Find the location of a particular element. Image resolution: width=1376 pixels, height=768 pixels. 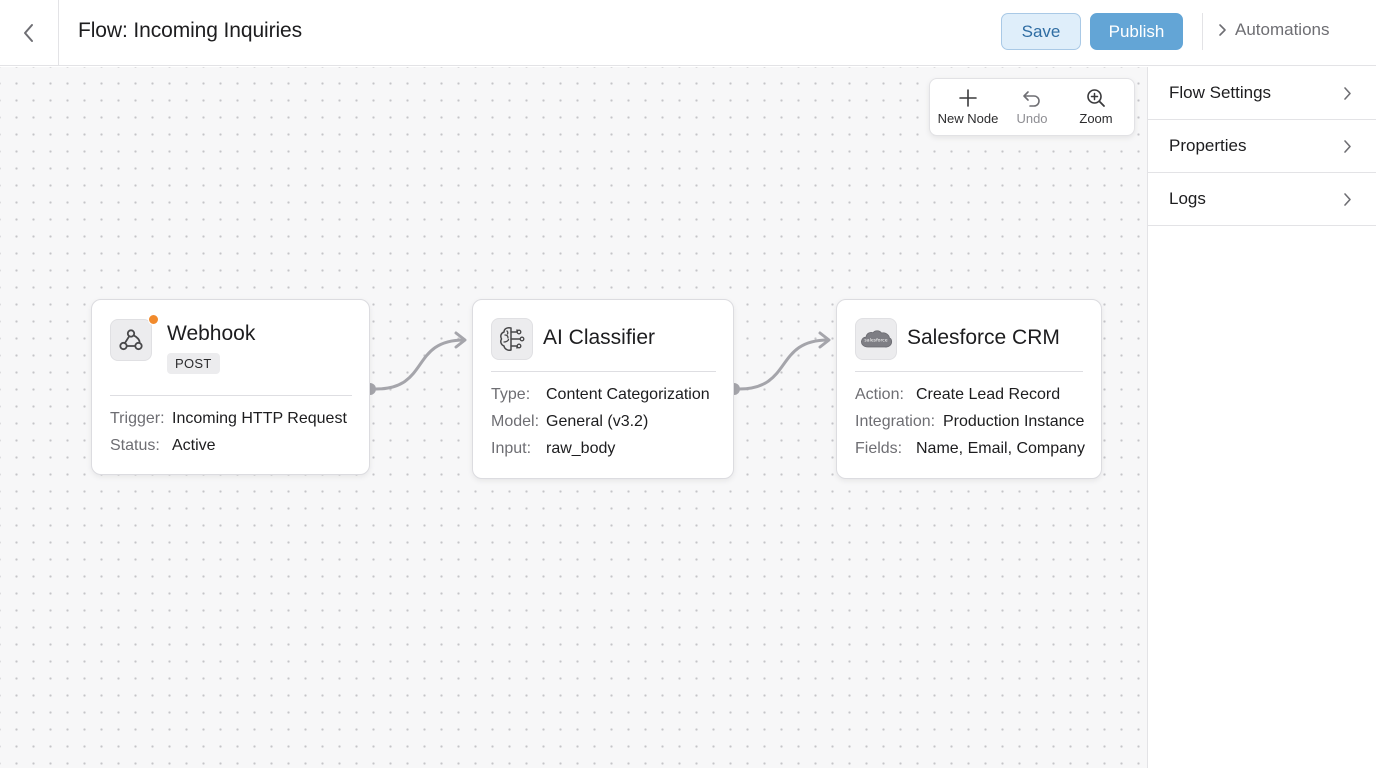

zoom-button: Zoom is located at coordinates (1096, 107).